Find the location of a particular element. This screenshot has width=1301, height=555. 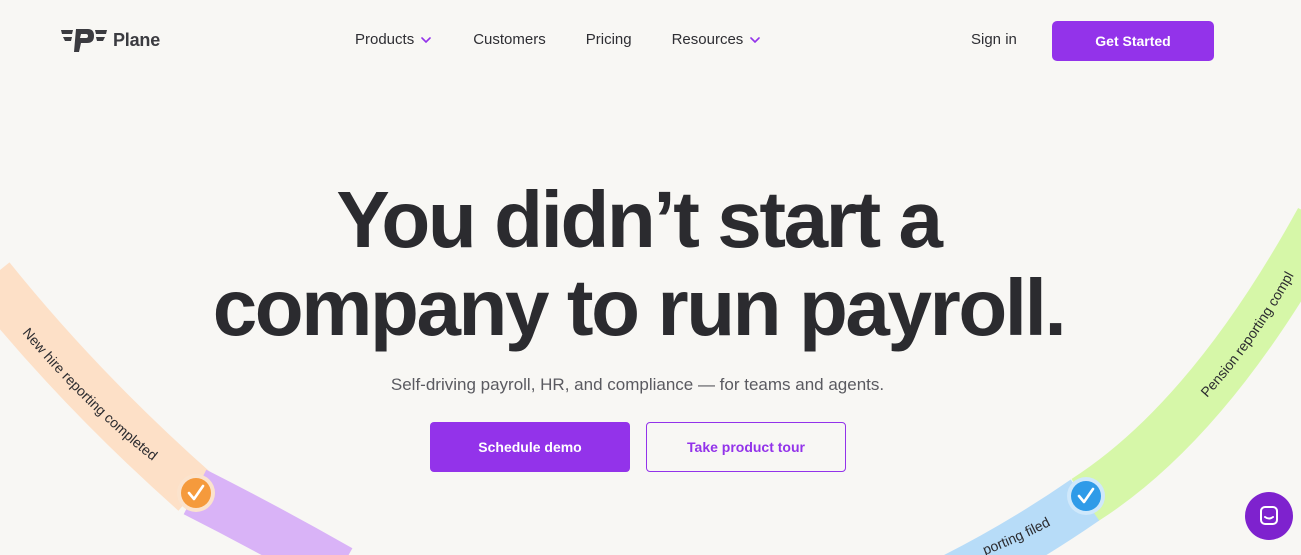

hero-headline-line-2: company to run payroll. is located at coordinates (639, 307).